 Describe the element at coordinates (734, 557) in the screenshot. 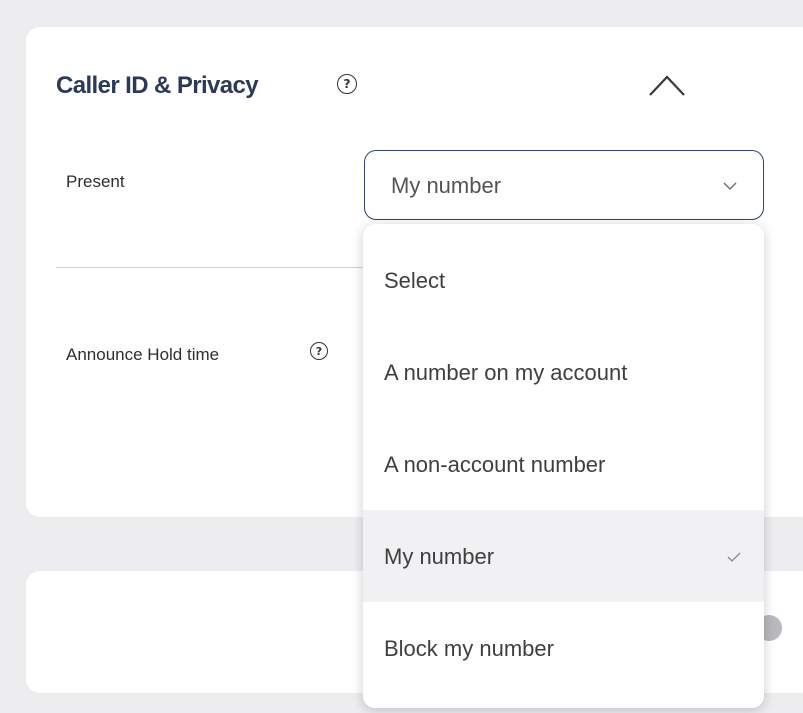

I see `checkmark-icon` at that location.